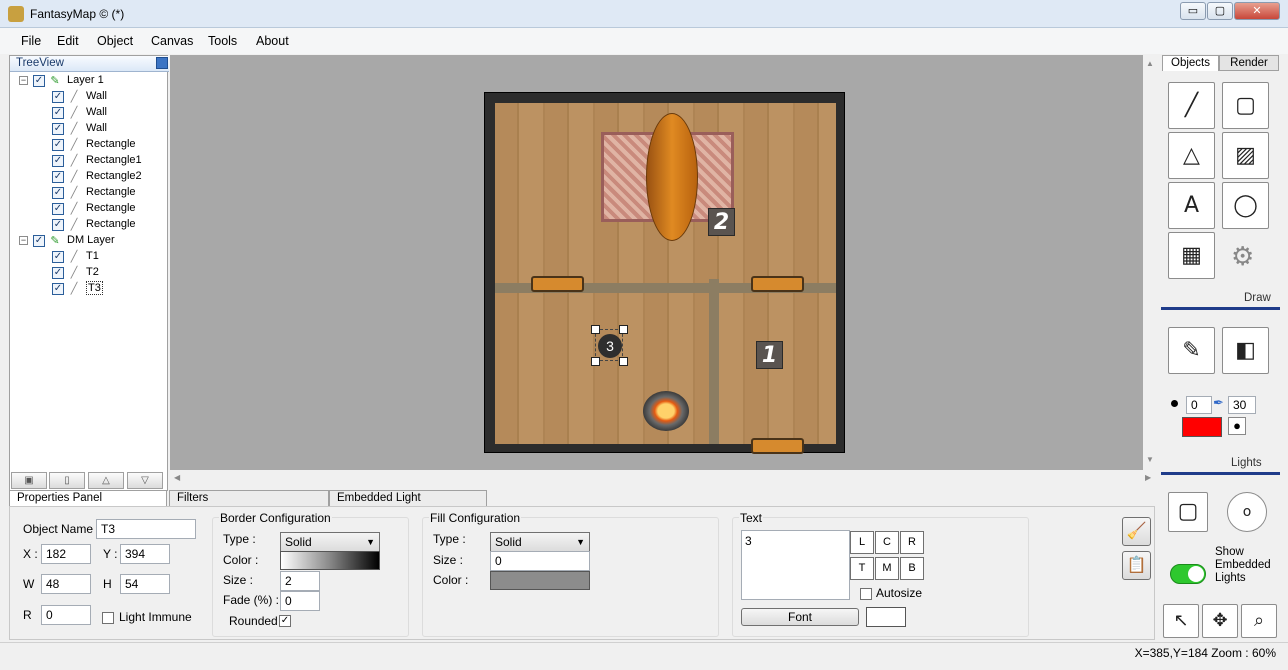  I want to click on polygon-tool-icon: △, so click(1191, 155).